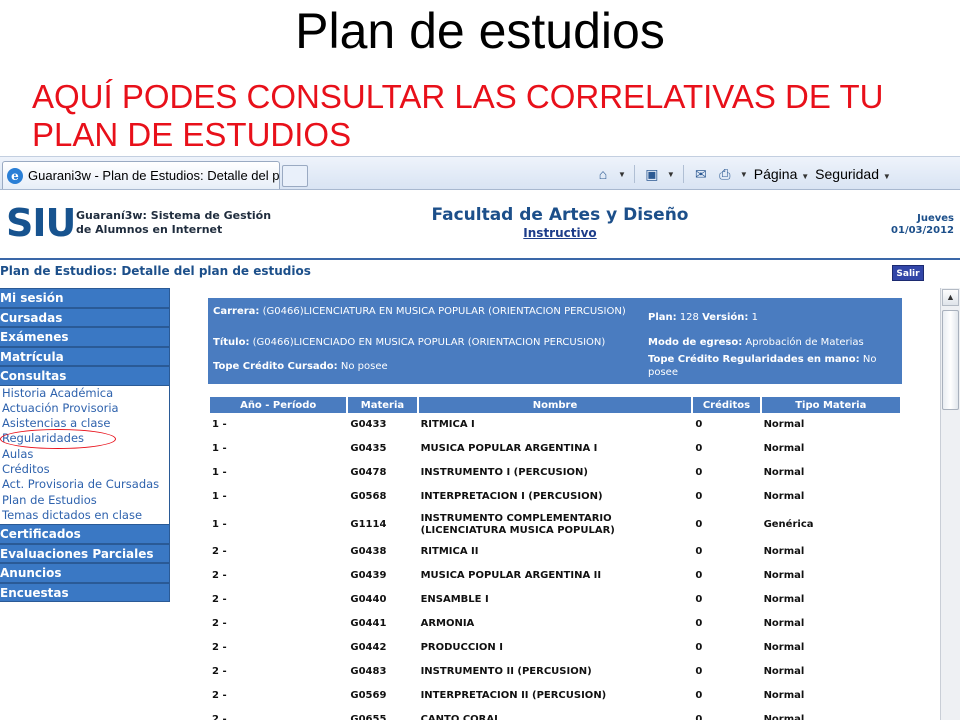  Describe the element at coordinates (278, 405) in the screenshot. I see `column-header: Año - Período` at that location.